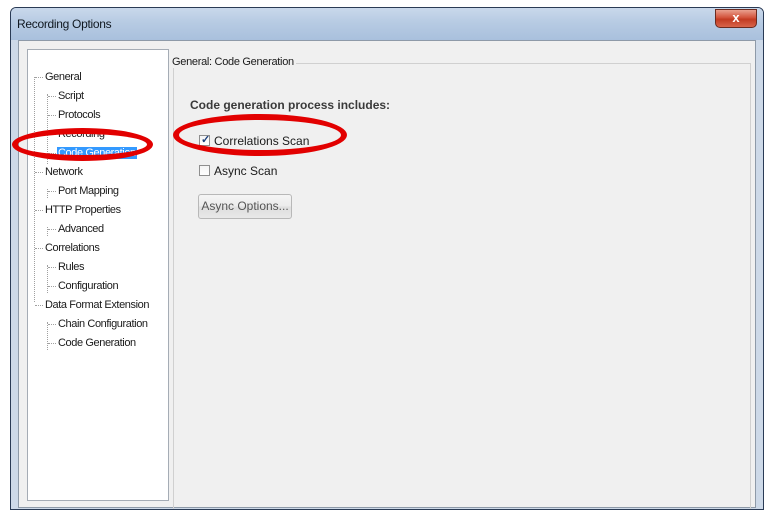 Image resolution: width=776 pixels, height=524 pixels. I want to click on tree-item-label: Protocols, so click(79, 115).